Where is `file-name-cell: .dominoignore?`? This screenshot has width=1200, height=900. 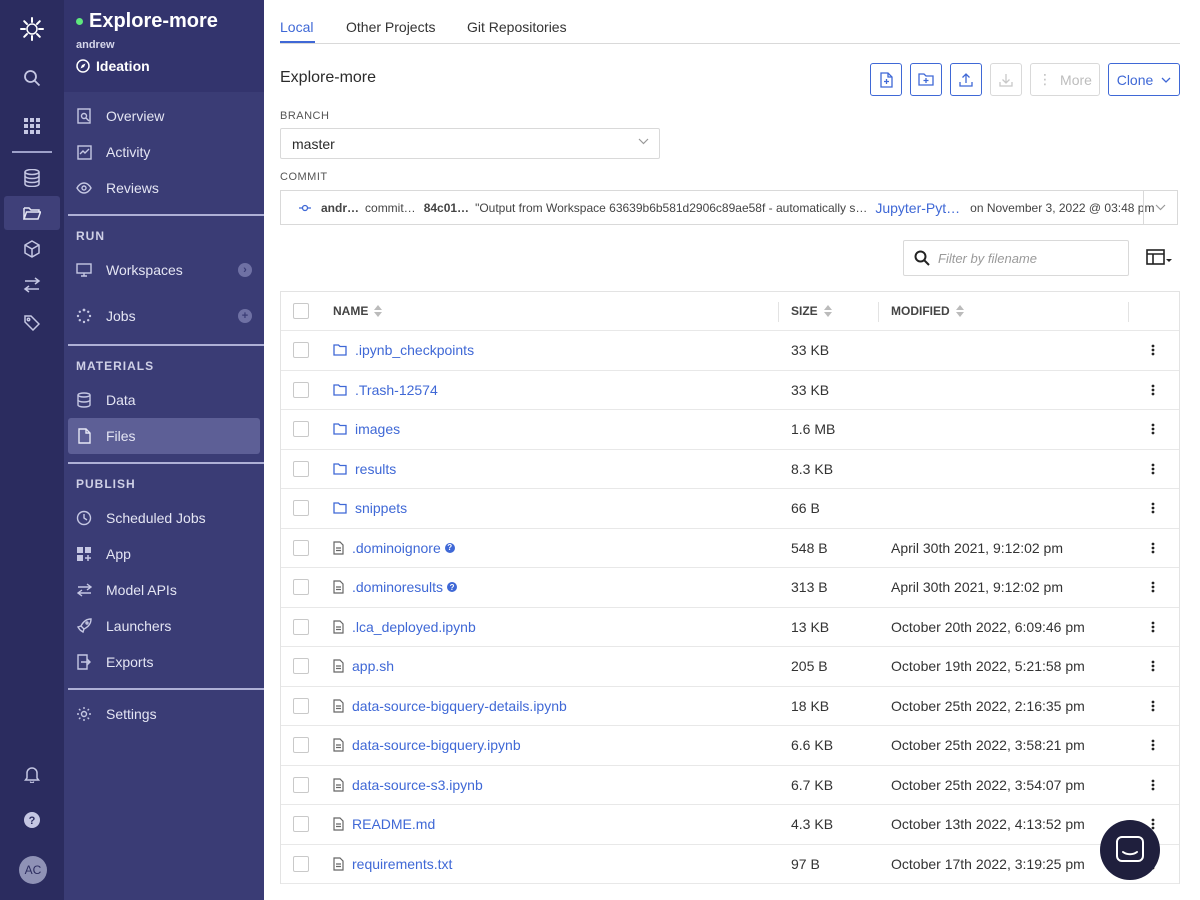
file-name-cell: .dominoignore? is located at coordinates (394, 548).